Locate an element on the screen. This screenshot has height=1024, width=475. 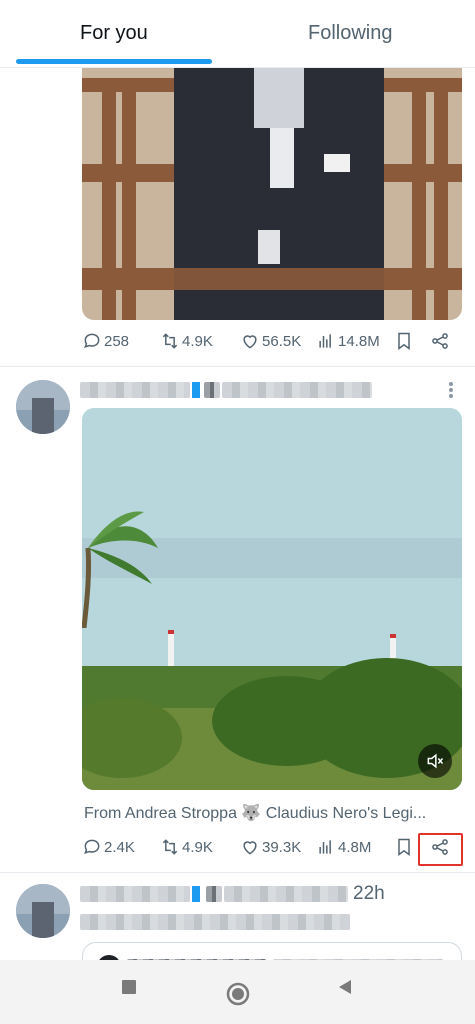
like-button: 56.5K is located at coordinates (270, 341).